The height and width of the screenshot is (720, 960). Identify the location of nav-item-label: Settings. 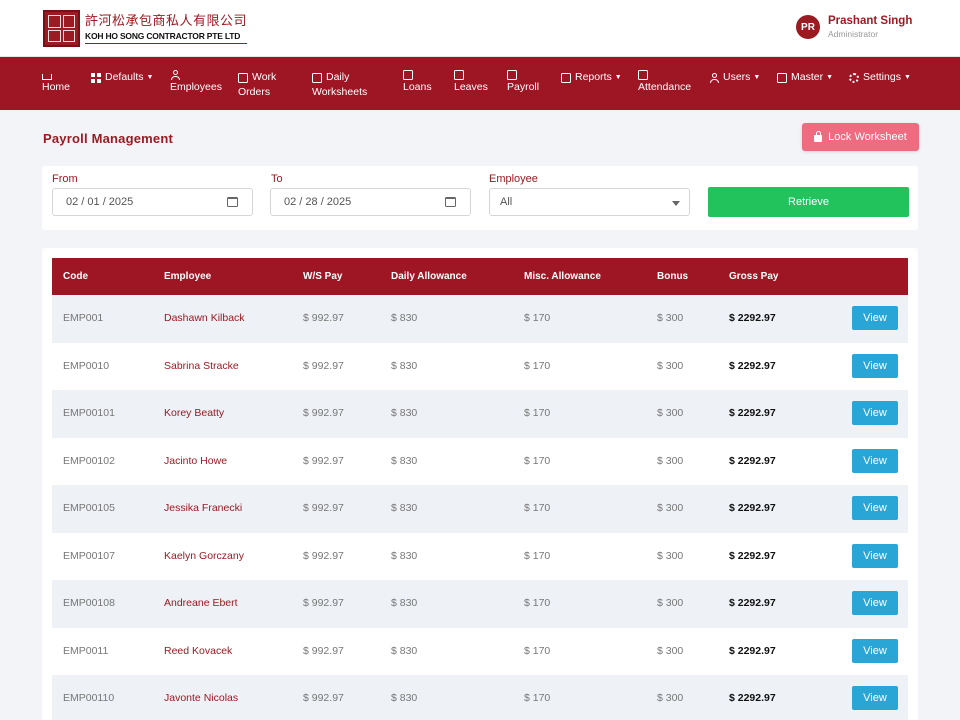
(882, 77).